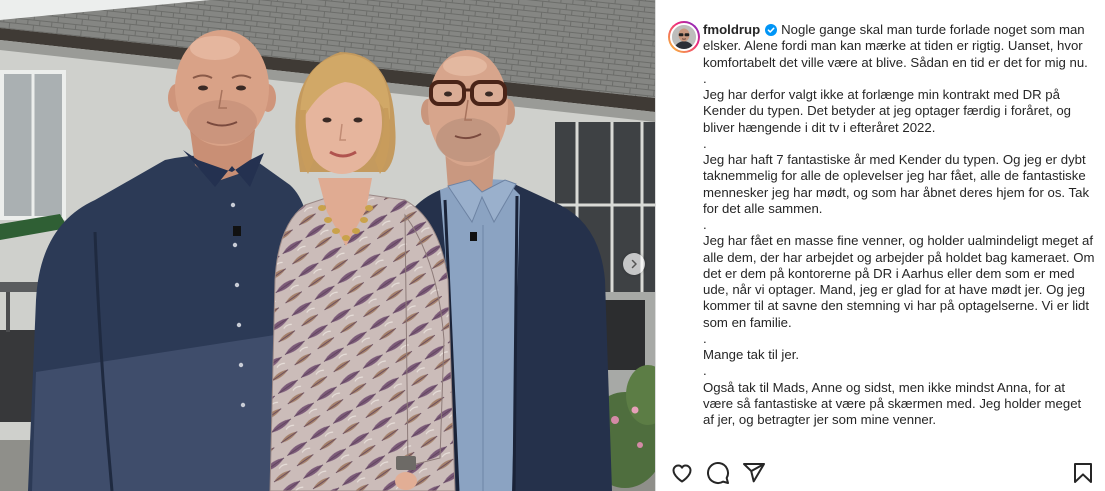 The height and width of the screenshot is (491, 1105). I want to click on caption-paragraph: Mange tak til jer., so click(751, 354).